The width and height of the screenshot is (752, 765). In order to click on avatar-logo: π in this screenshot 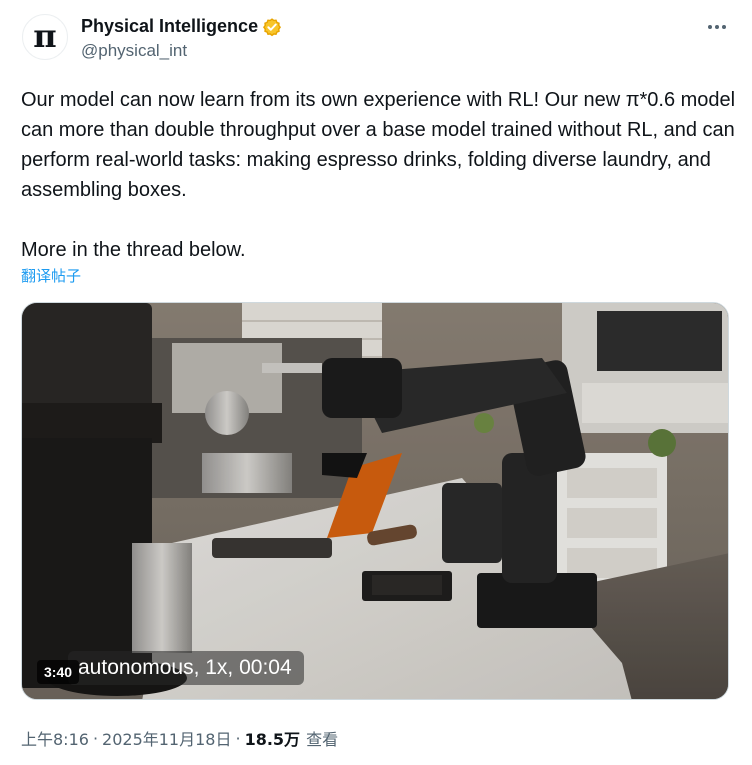, I will do `click(45, 36)`.